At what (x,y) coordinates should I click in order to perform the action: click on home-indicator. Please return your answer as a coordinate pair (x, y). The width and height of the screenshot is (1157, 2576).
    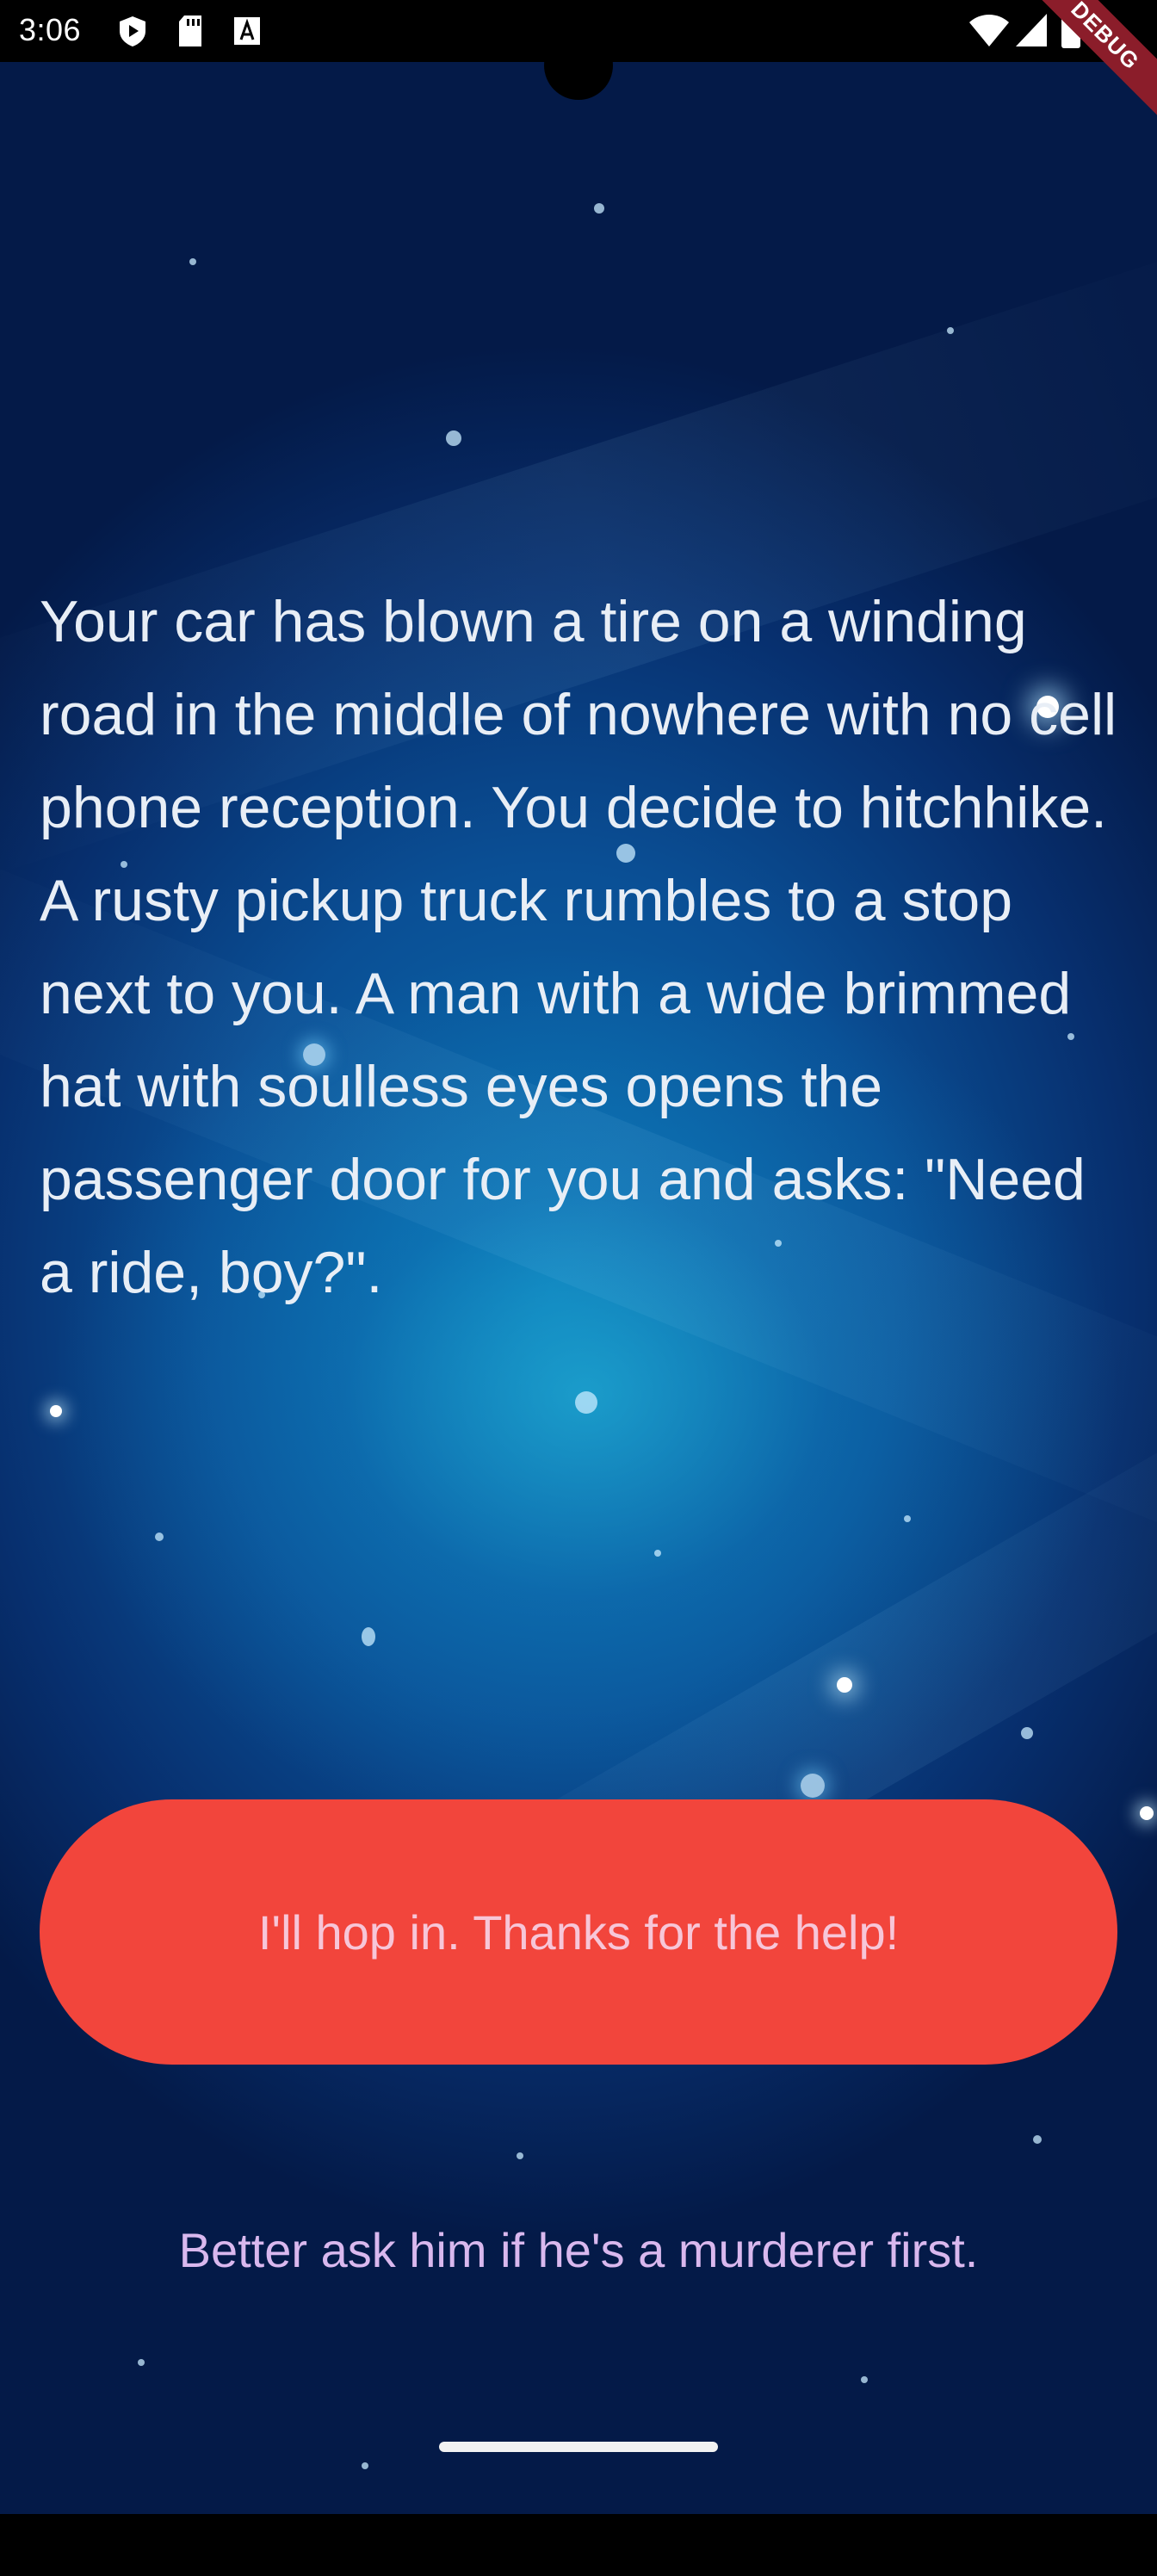
    Looking at the image, I should click on (579, 2447).